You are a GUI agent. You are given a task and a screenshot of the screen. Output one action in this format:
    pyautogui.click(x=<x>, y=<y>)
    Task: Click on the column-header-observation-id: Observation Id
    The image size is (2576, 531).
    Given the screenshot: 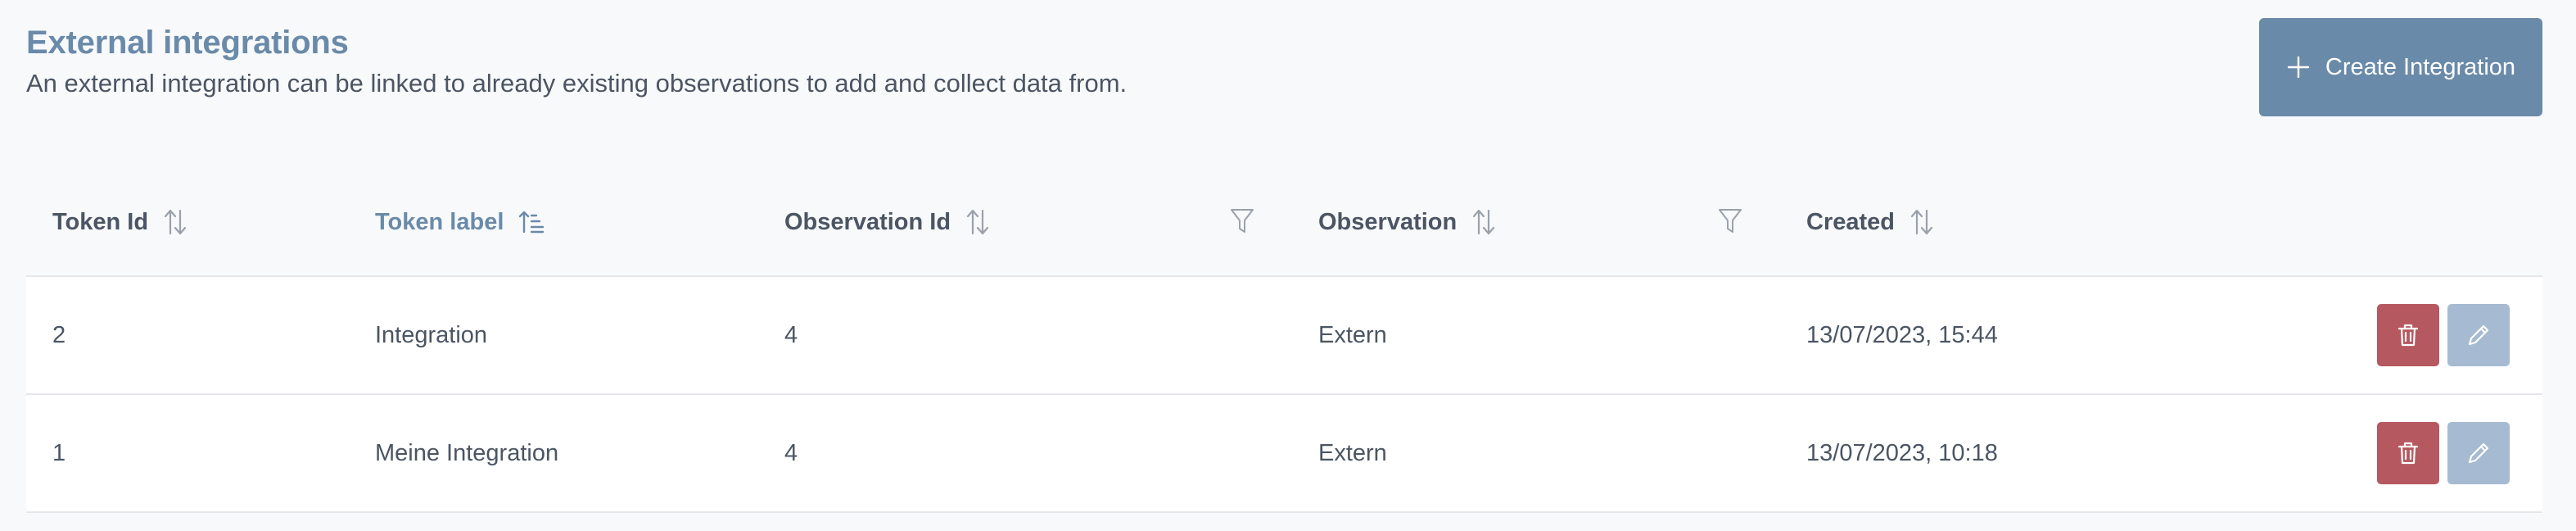 What is the action you would take?
    pyautogui.click(x=887, y=222)
    